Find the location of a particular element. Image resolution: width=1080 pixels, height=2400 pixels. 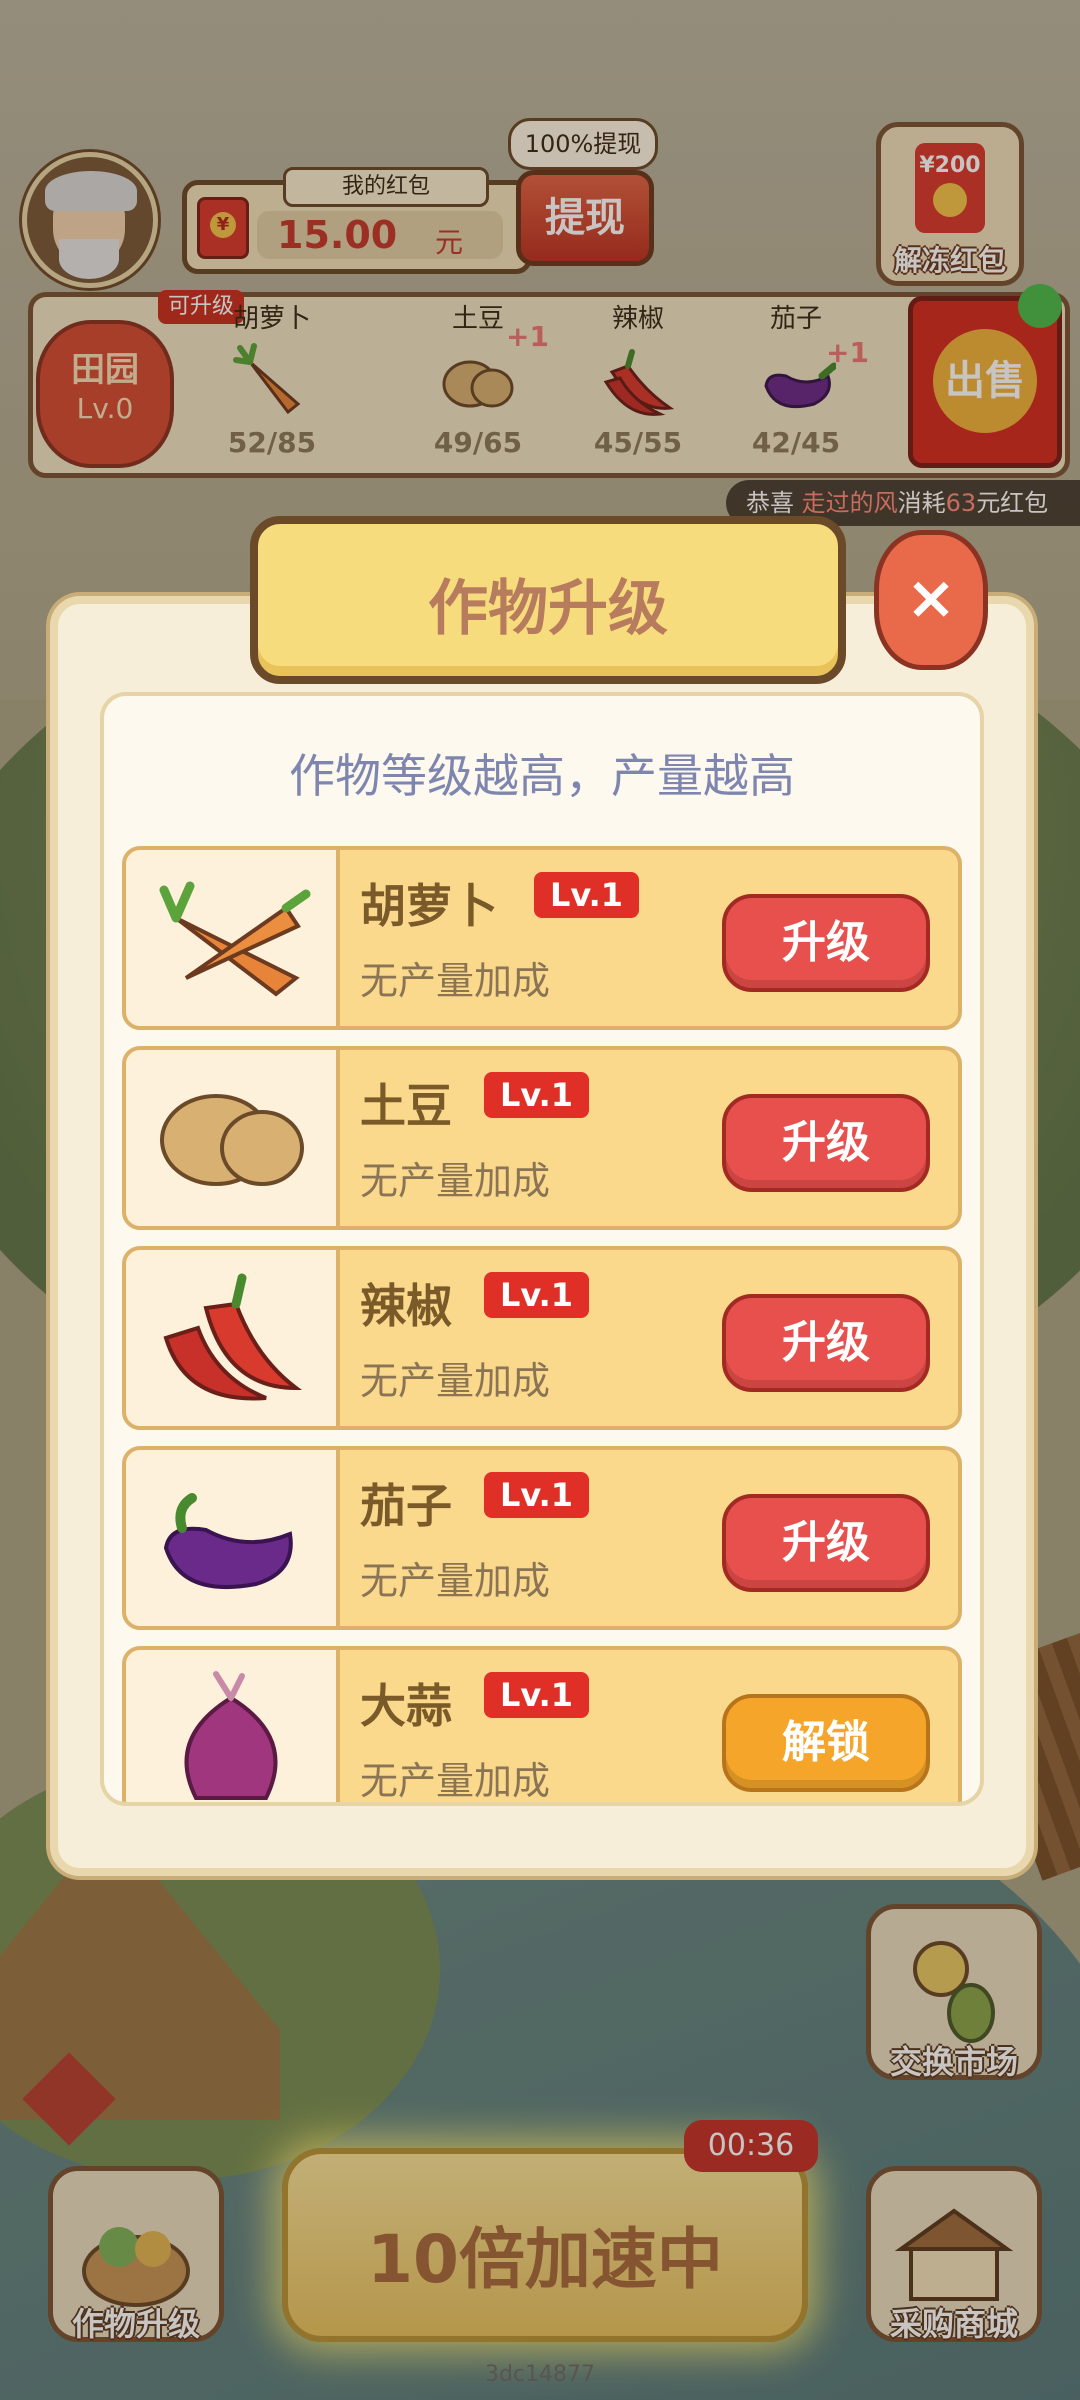

crop-name: 大蒜 is located at coordinates (406, 1706).